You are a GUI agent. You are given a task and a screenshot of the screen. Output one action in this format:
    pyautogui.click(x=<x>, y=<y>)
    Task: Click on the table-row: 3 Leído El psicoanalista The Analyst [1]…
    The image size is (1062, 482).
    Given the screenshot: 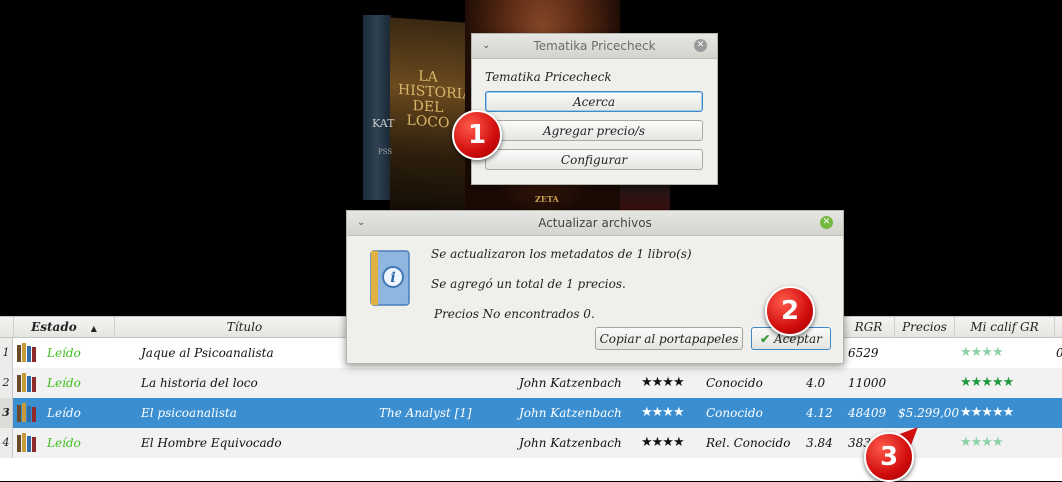 What is the action you would take?
    pyautogui.click(x=531, y=413)
    